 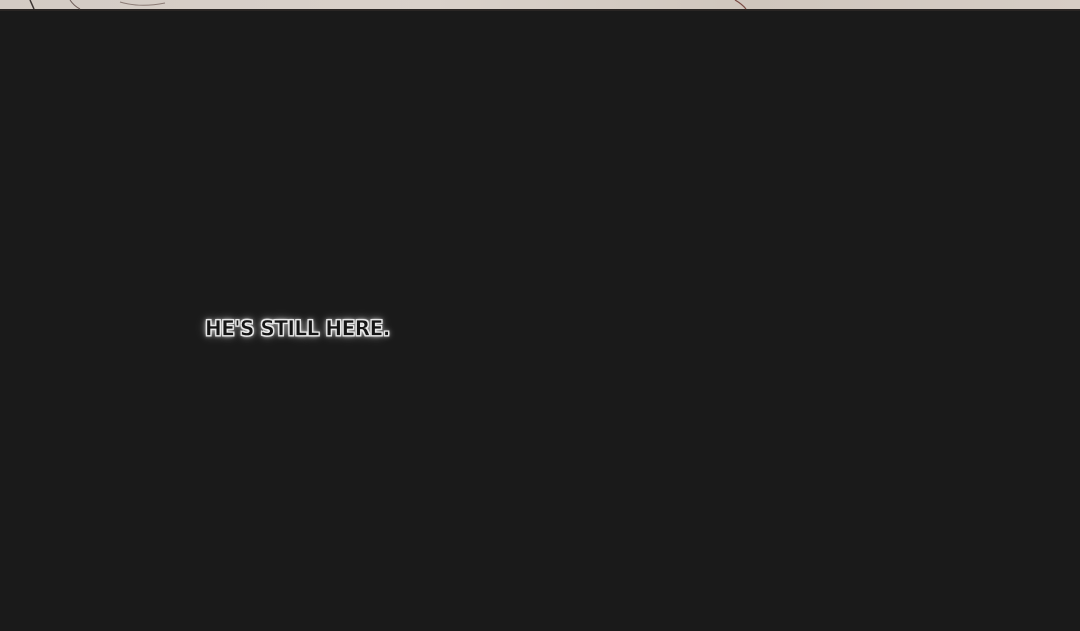 What do you see at coordinates (298, 328) in the screenshot?
I see `narration-caption: HE'S STILL HERE.` at bounding box center [298, 328].